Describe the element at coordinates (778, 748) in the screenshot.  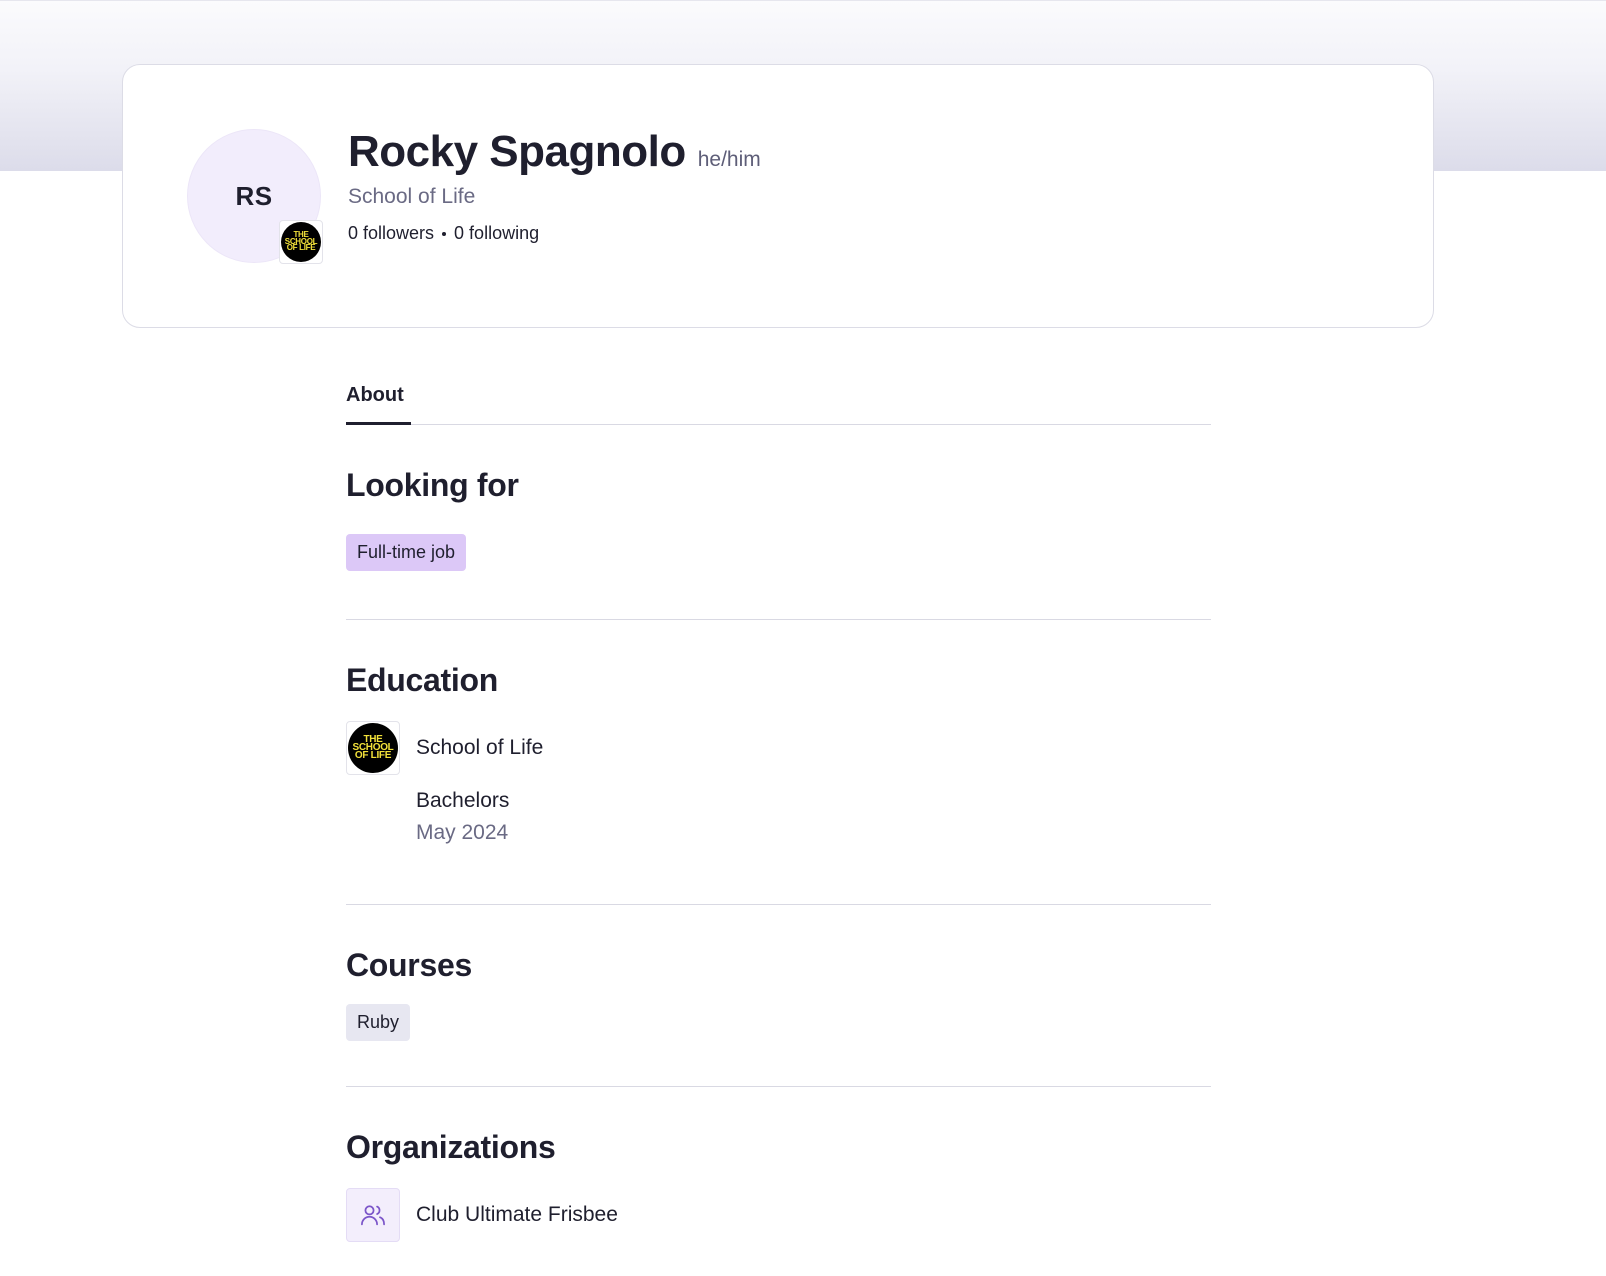
I see `education-entry: THE SCHOOL OF LIFE School of Life` at that location.